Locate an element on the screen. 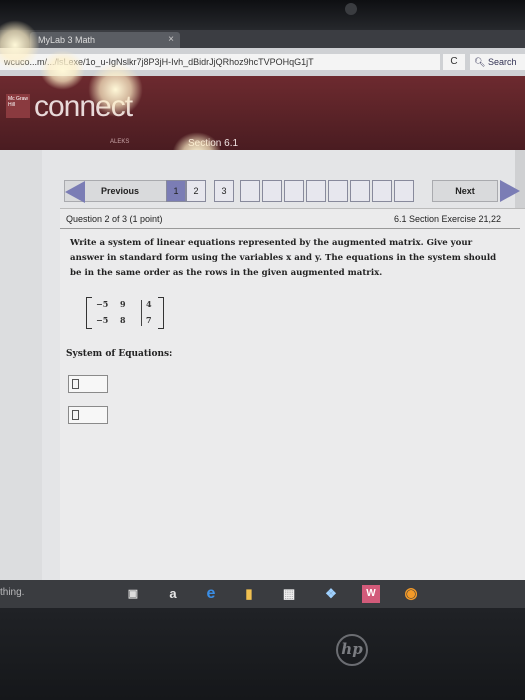 This screenshot has height=700, width=525. arrow-right-icon is located at coordinates (510, 191).